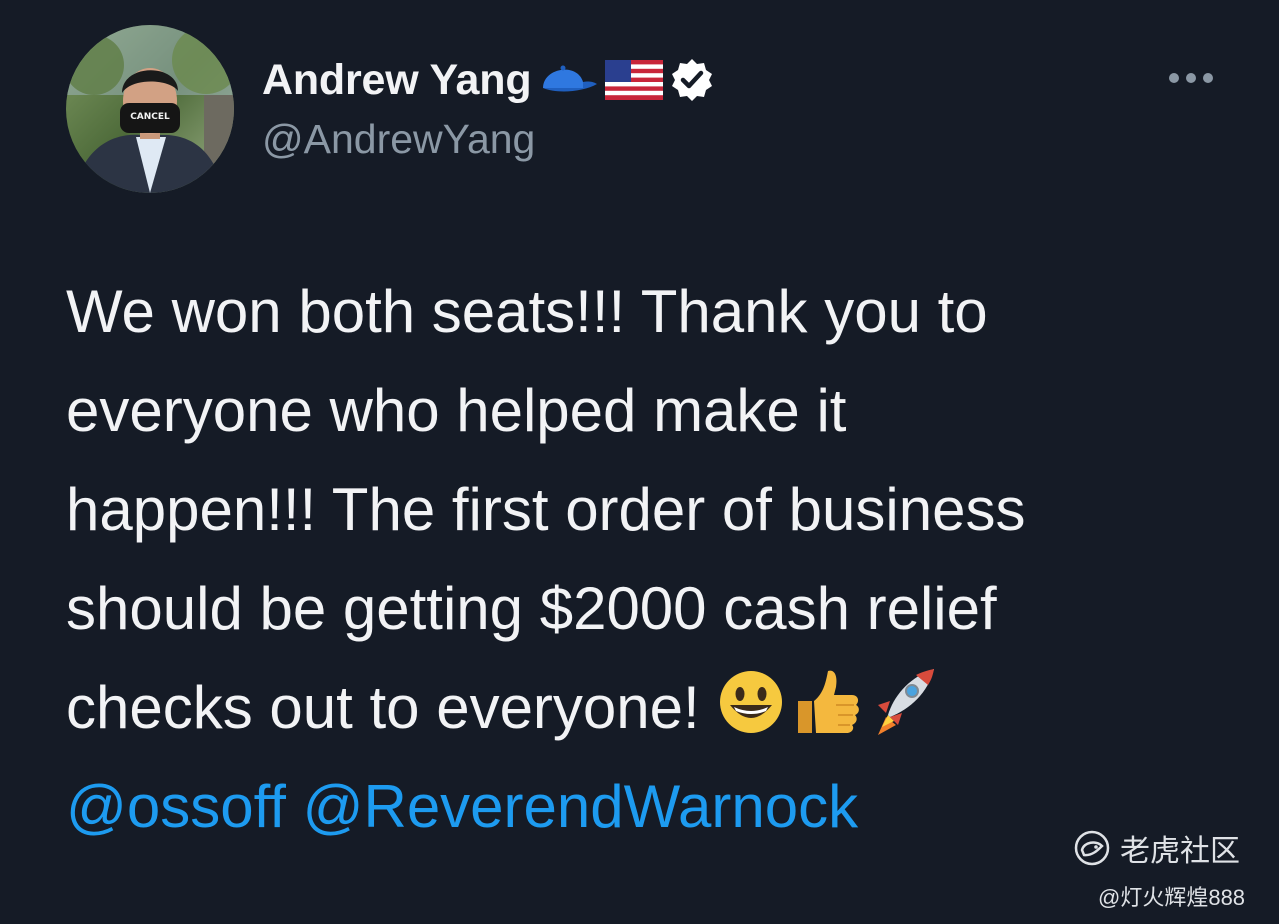 This screenshot has height=924, width=1279. I want to click on mention-ossoff: @ossoff, so click(176, 806).